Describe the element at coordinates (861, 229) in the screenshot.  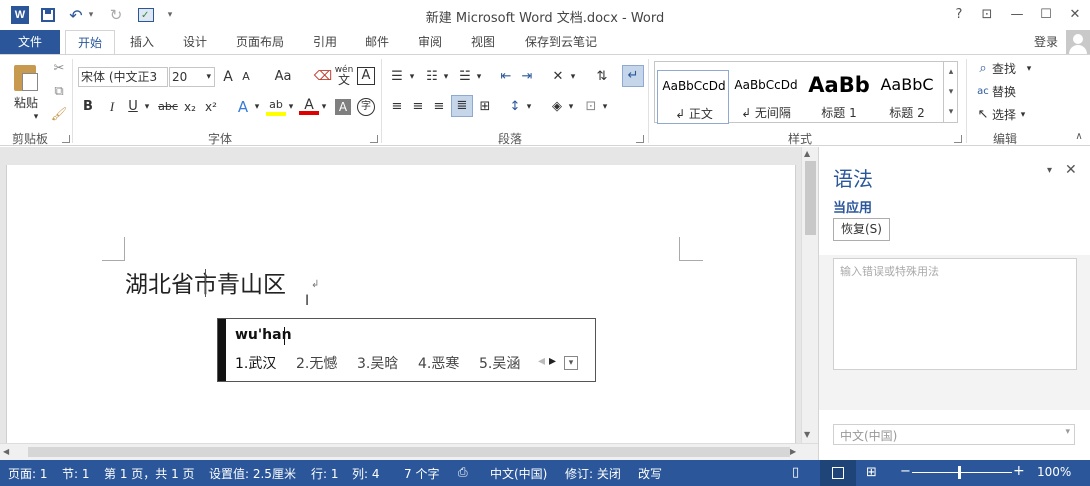
I see `restore-button: 恢复(S)` at that location.